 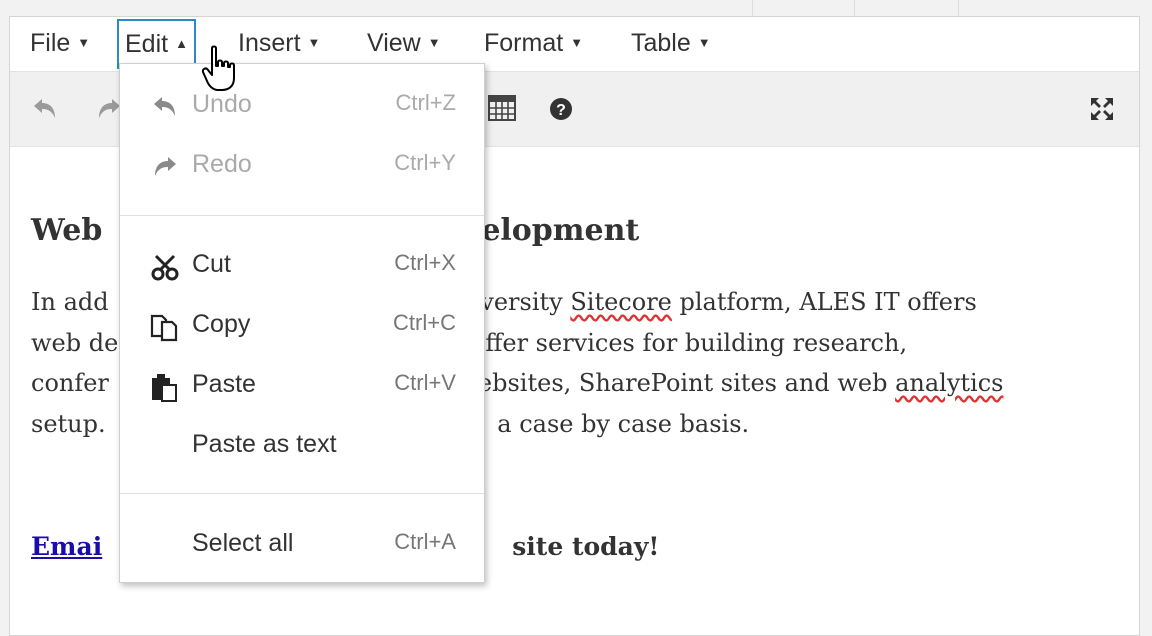 I want to click on heading-left: Web, so click(x=67, y=230).